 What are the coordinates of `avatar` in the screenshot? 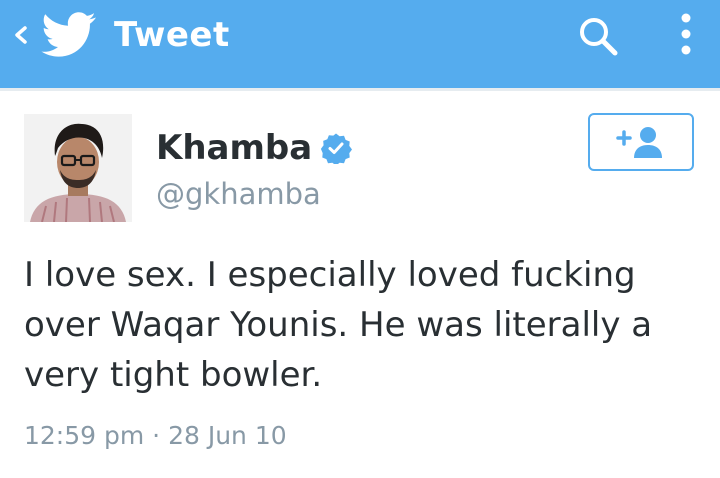 It's located at (78, 168).